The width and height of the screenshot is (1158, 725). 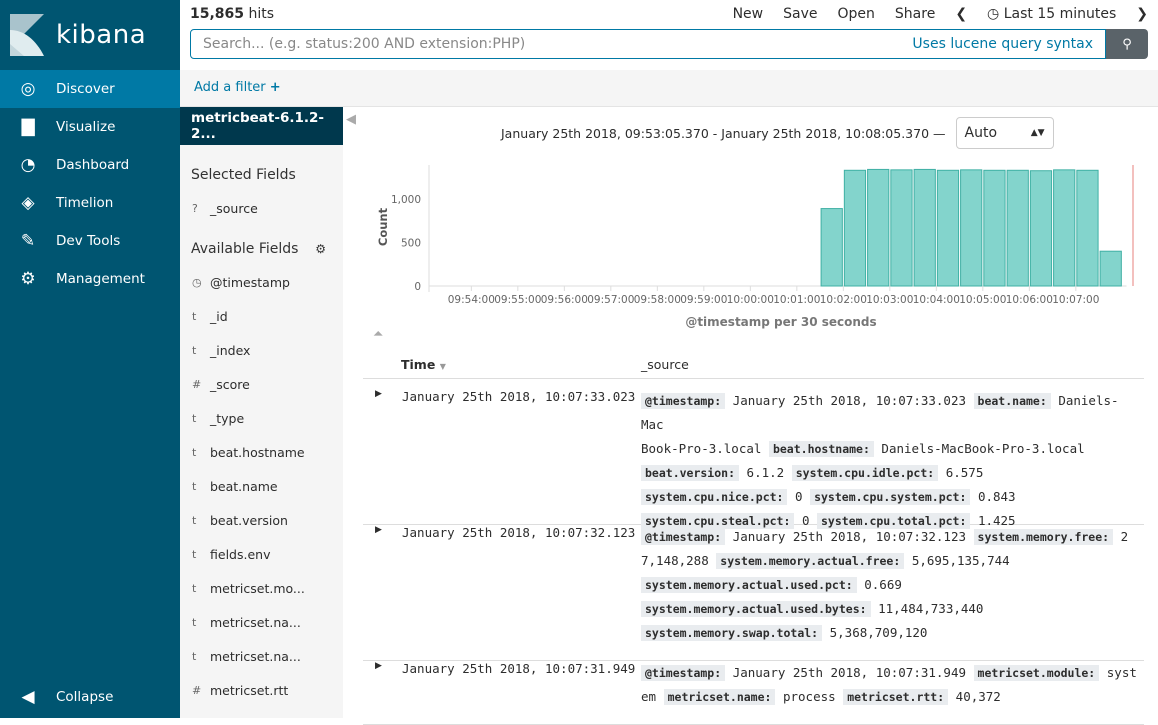 What do you see at coordinates (261, 316) in the screenshot?
I see `field-item: t _id` at bounding box center [261, 316].